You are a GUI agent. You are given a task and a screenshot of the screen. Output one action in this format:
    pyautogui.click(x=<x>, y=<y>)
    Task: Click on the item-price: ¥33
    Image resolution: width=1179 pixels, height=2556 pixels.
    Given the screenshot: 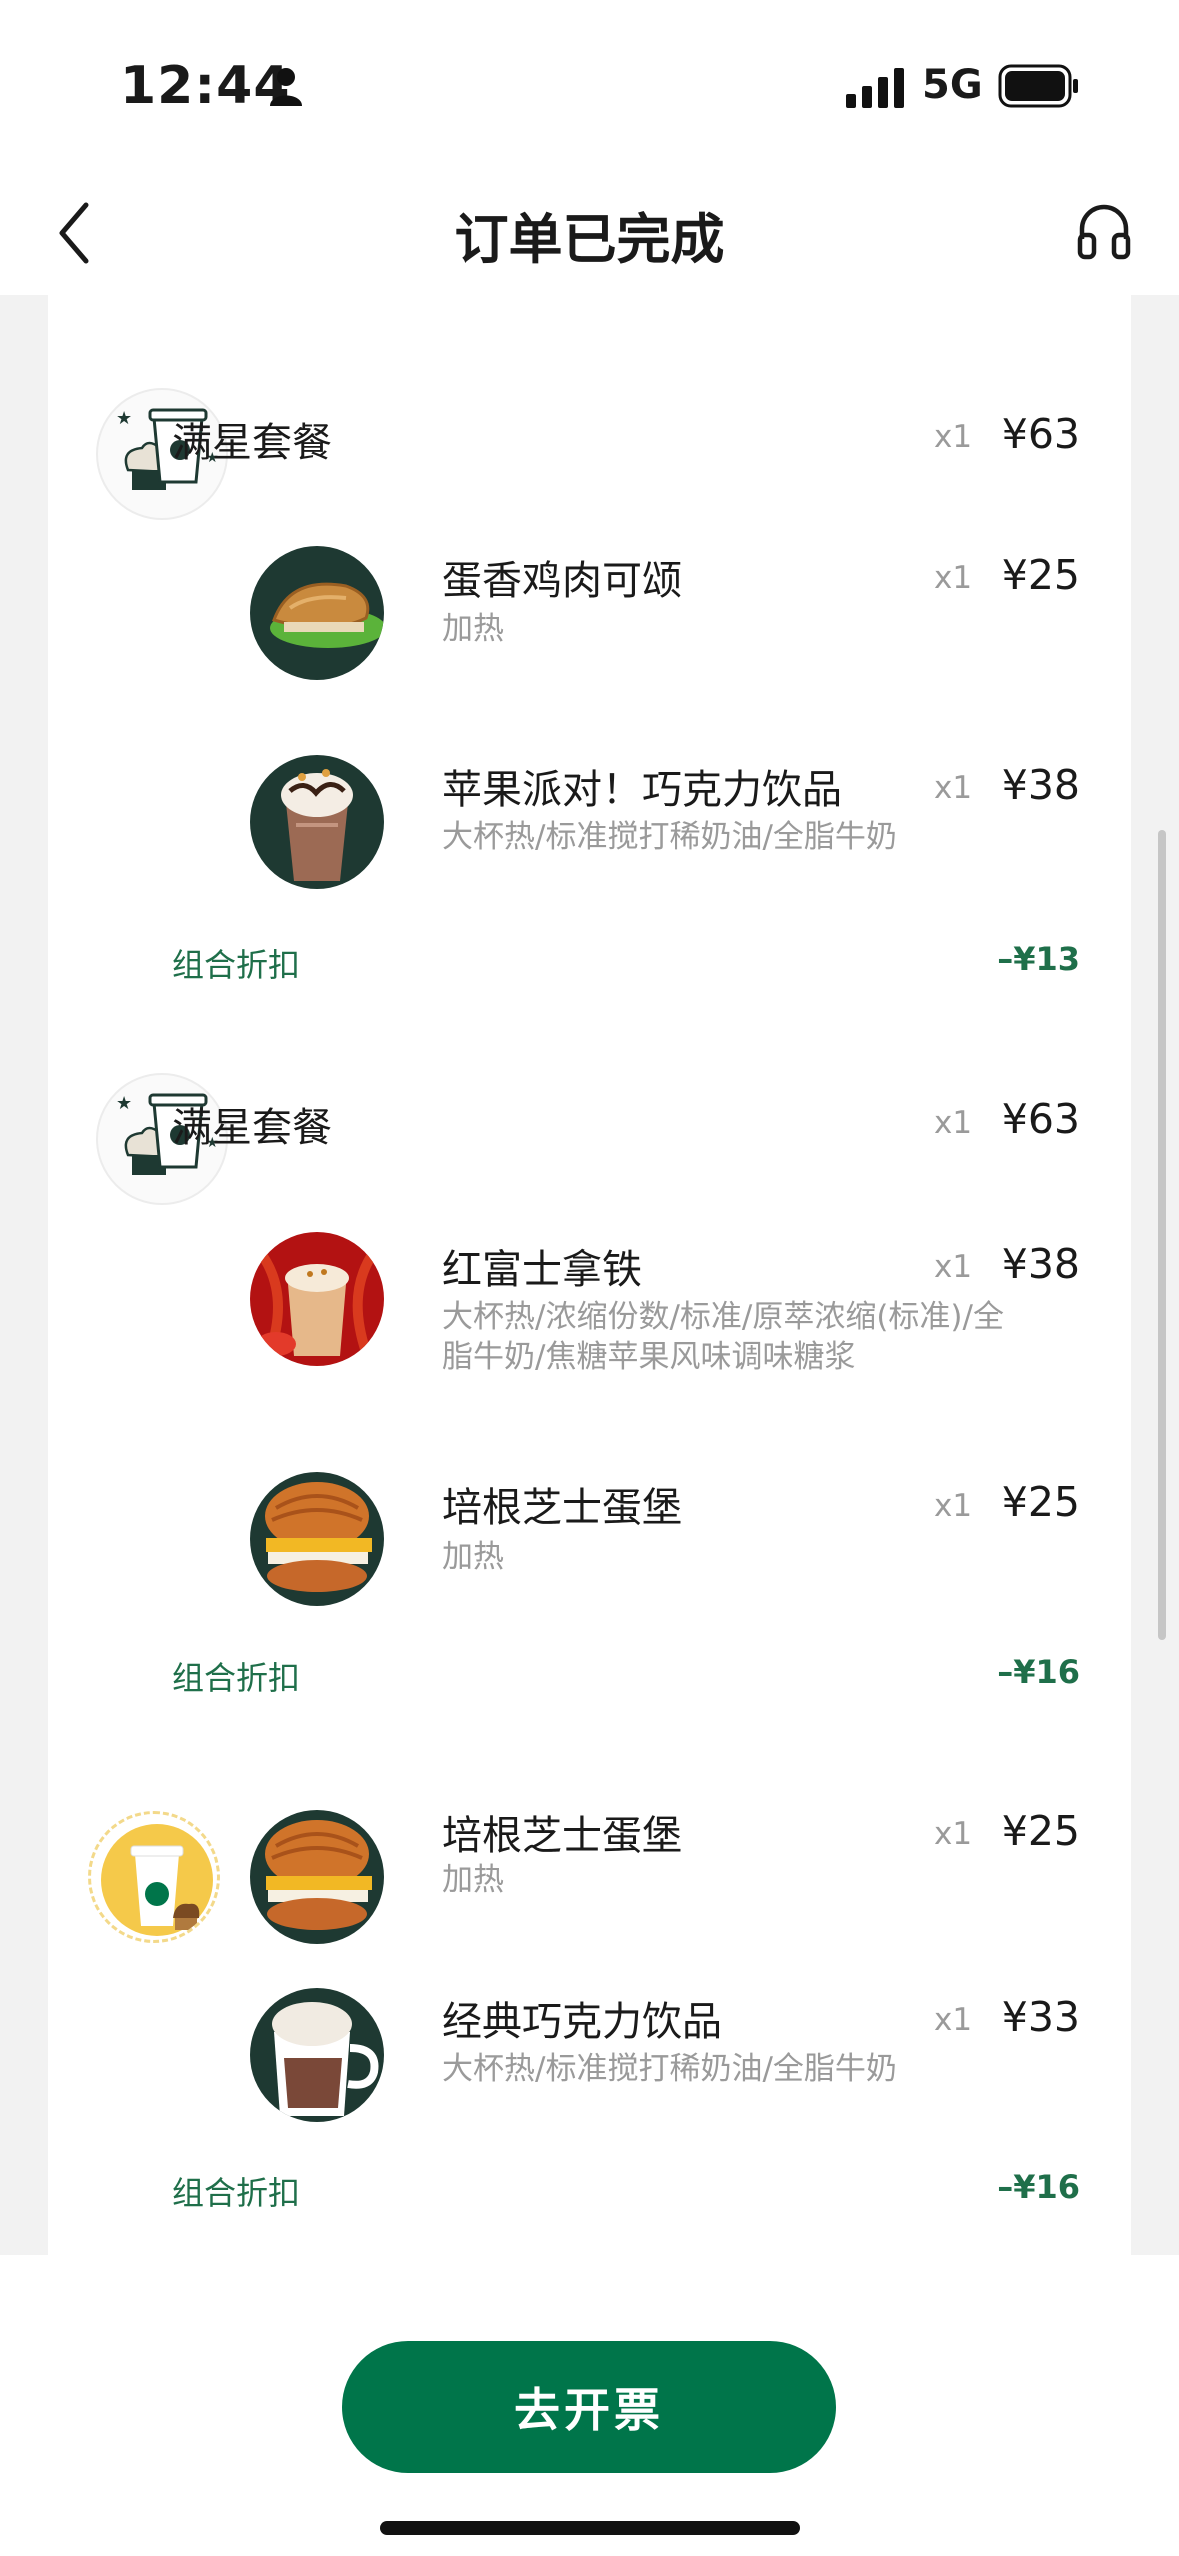 What is the action you would take?
    pyautogui.click(x=1040, y=2017)
    